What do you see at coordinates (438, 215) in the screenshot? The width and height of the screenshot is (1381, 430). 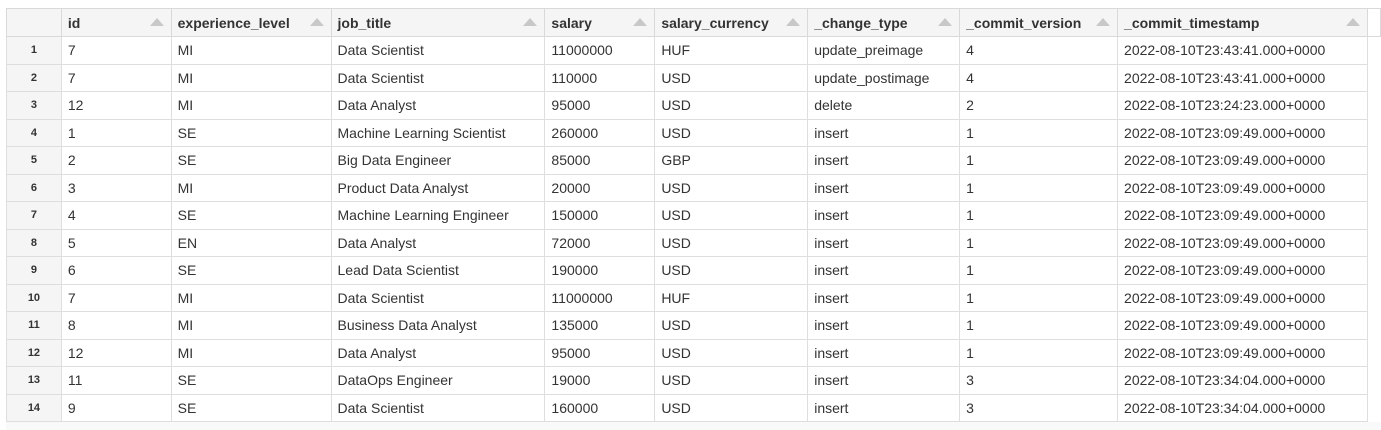 I see `table-cell: Machine Learning Engineer` at bounding box center [438, 215].